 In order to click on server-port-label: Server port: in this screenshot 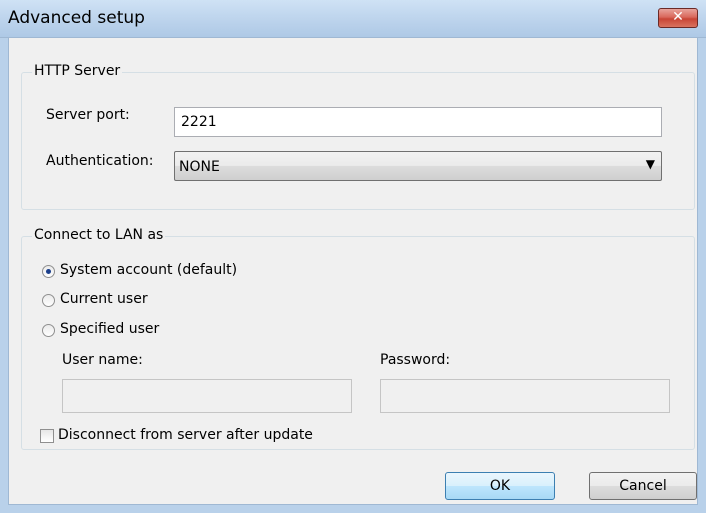, I will do `click(88, 115)`.